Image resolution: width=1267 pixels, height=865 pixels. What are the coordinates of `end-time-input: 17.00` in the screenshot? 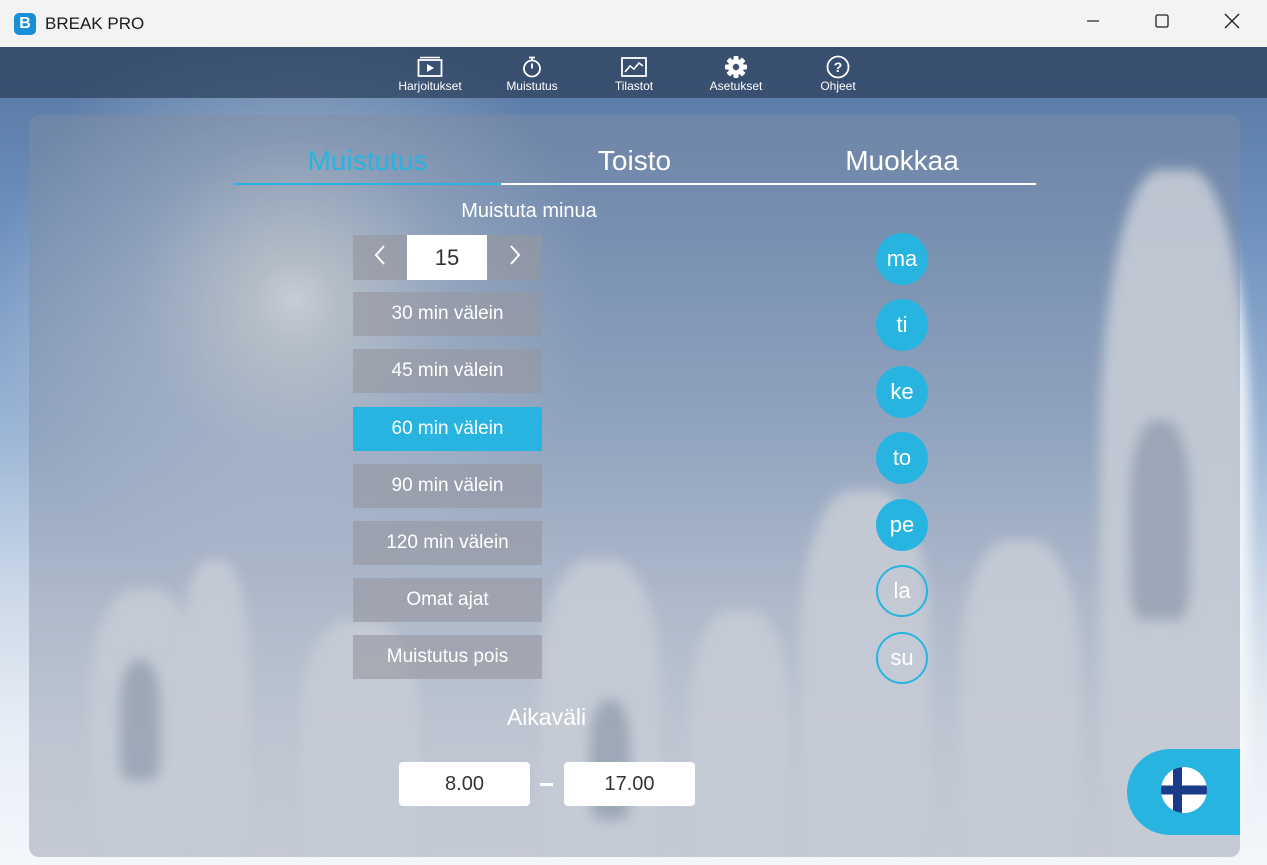 It's located at (629, 784).